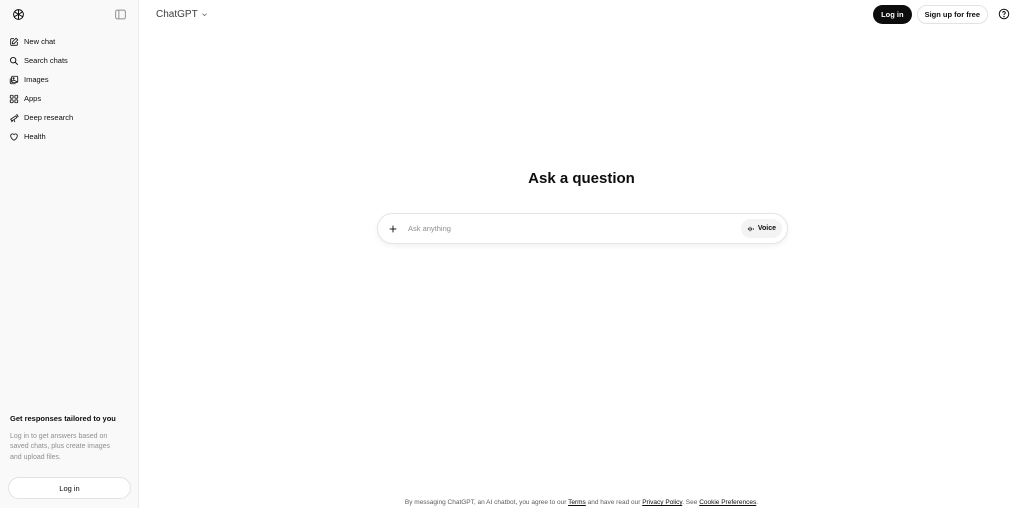 The height and width of the screenshot is (508, 1024). Describe the element at coordinates (69, 41) in the screenshot. I see `sidebar-item-new-chat: New chat` at that location.